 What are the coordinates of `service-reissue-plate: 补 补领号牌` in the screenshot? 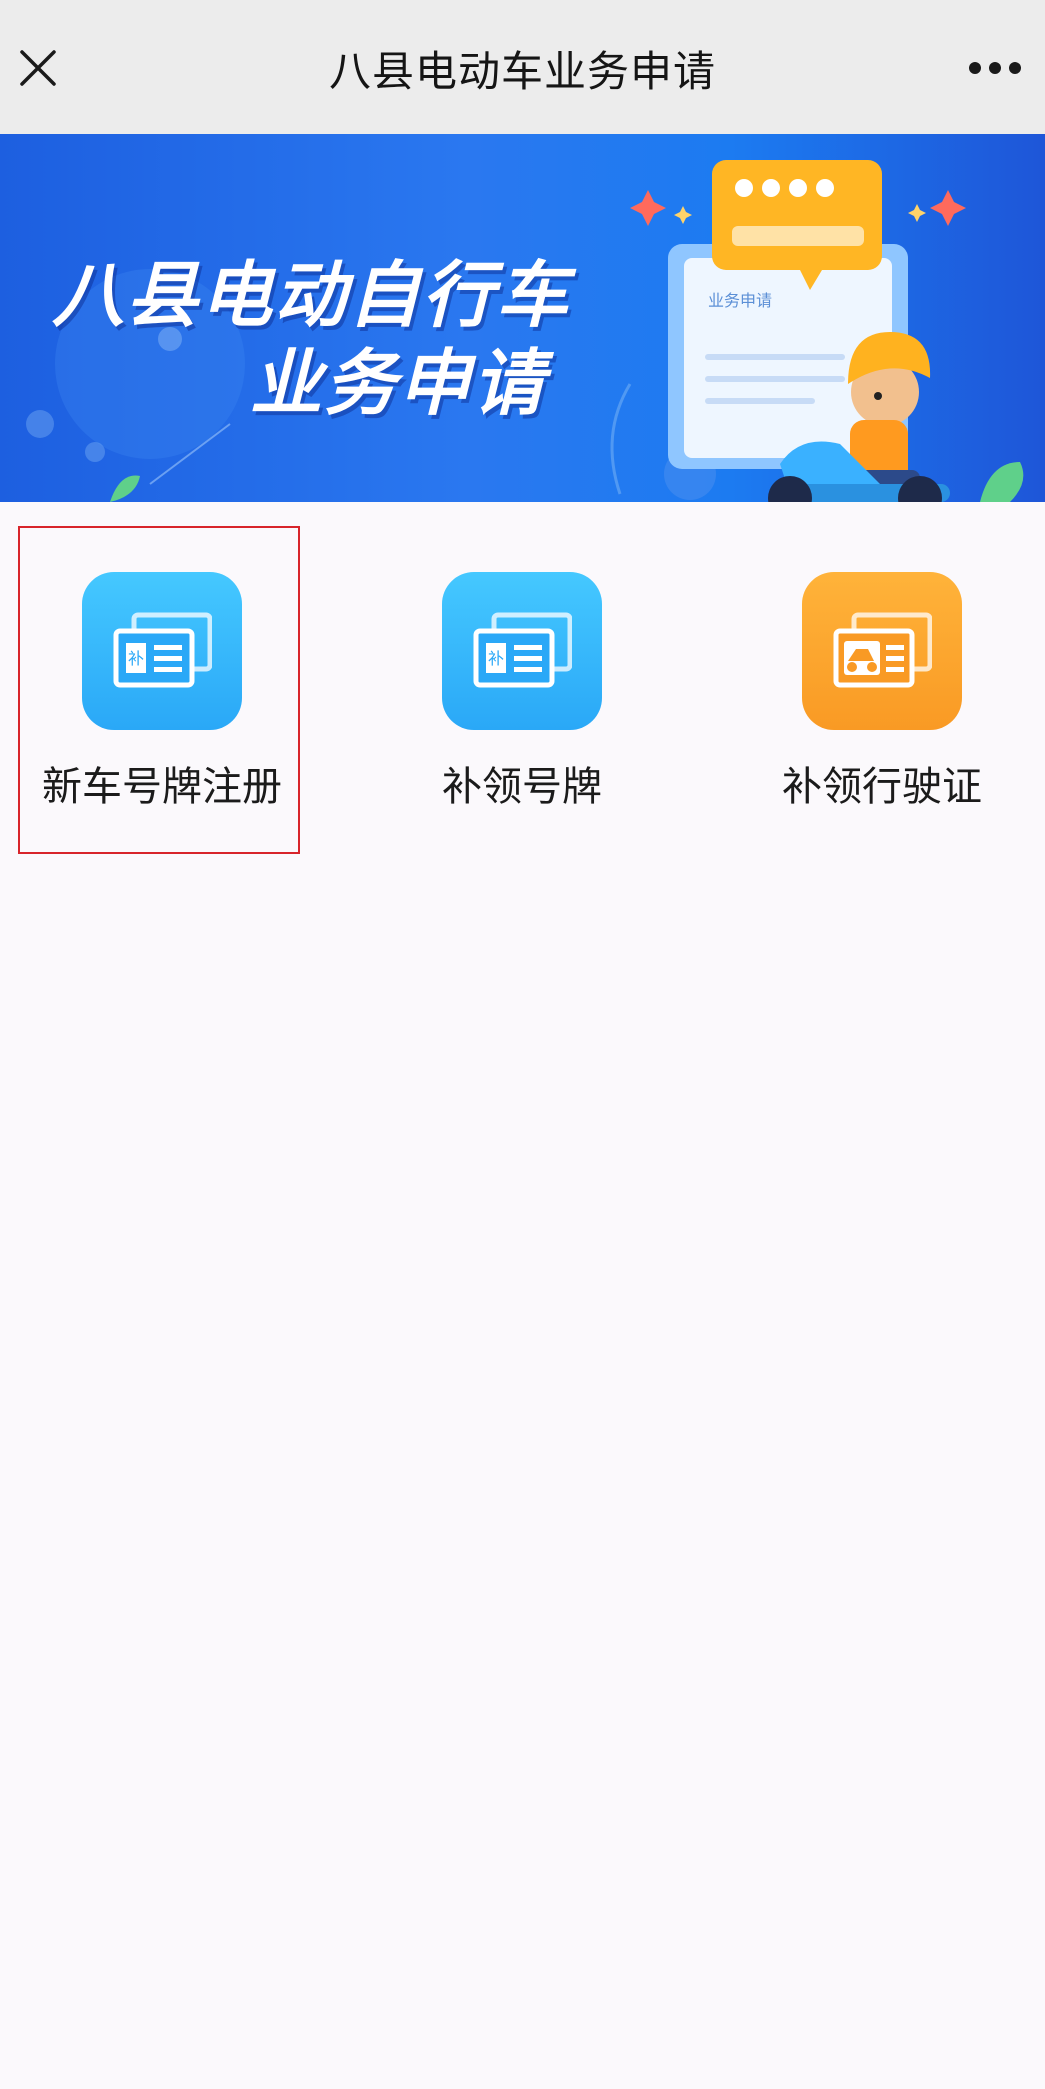 It's located at (522, 692).